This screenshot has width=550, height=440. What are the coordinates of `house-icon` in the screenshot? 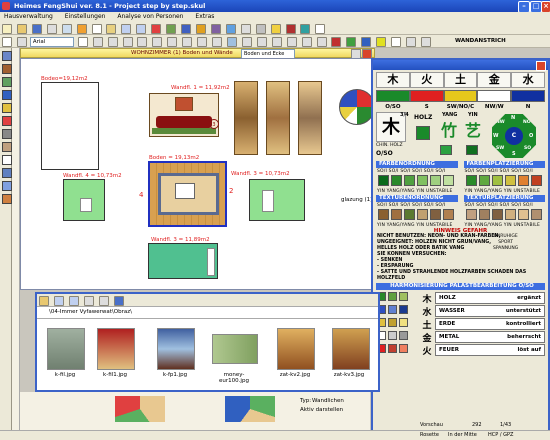 It's located at (290, 29).